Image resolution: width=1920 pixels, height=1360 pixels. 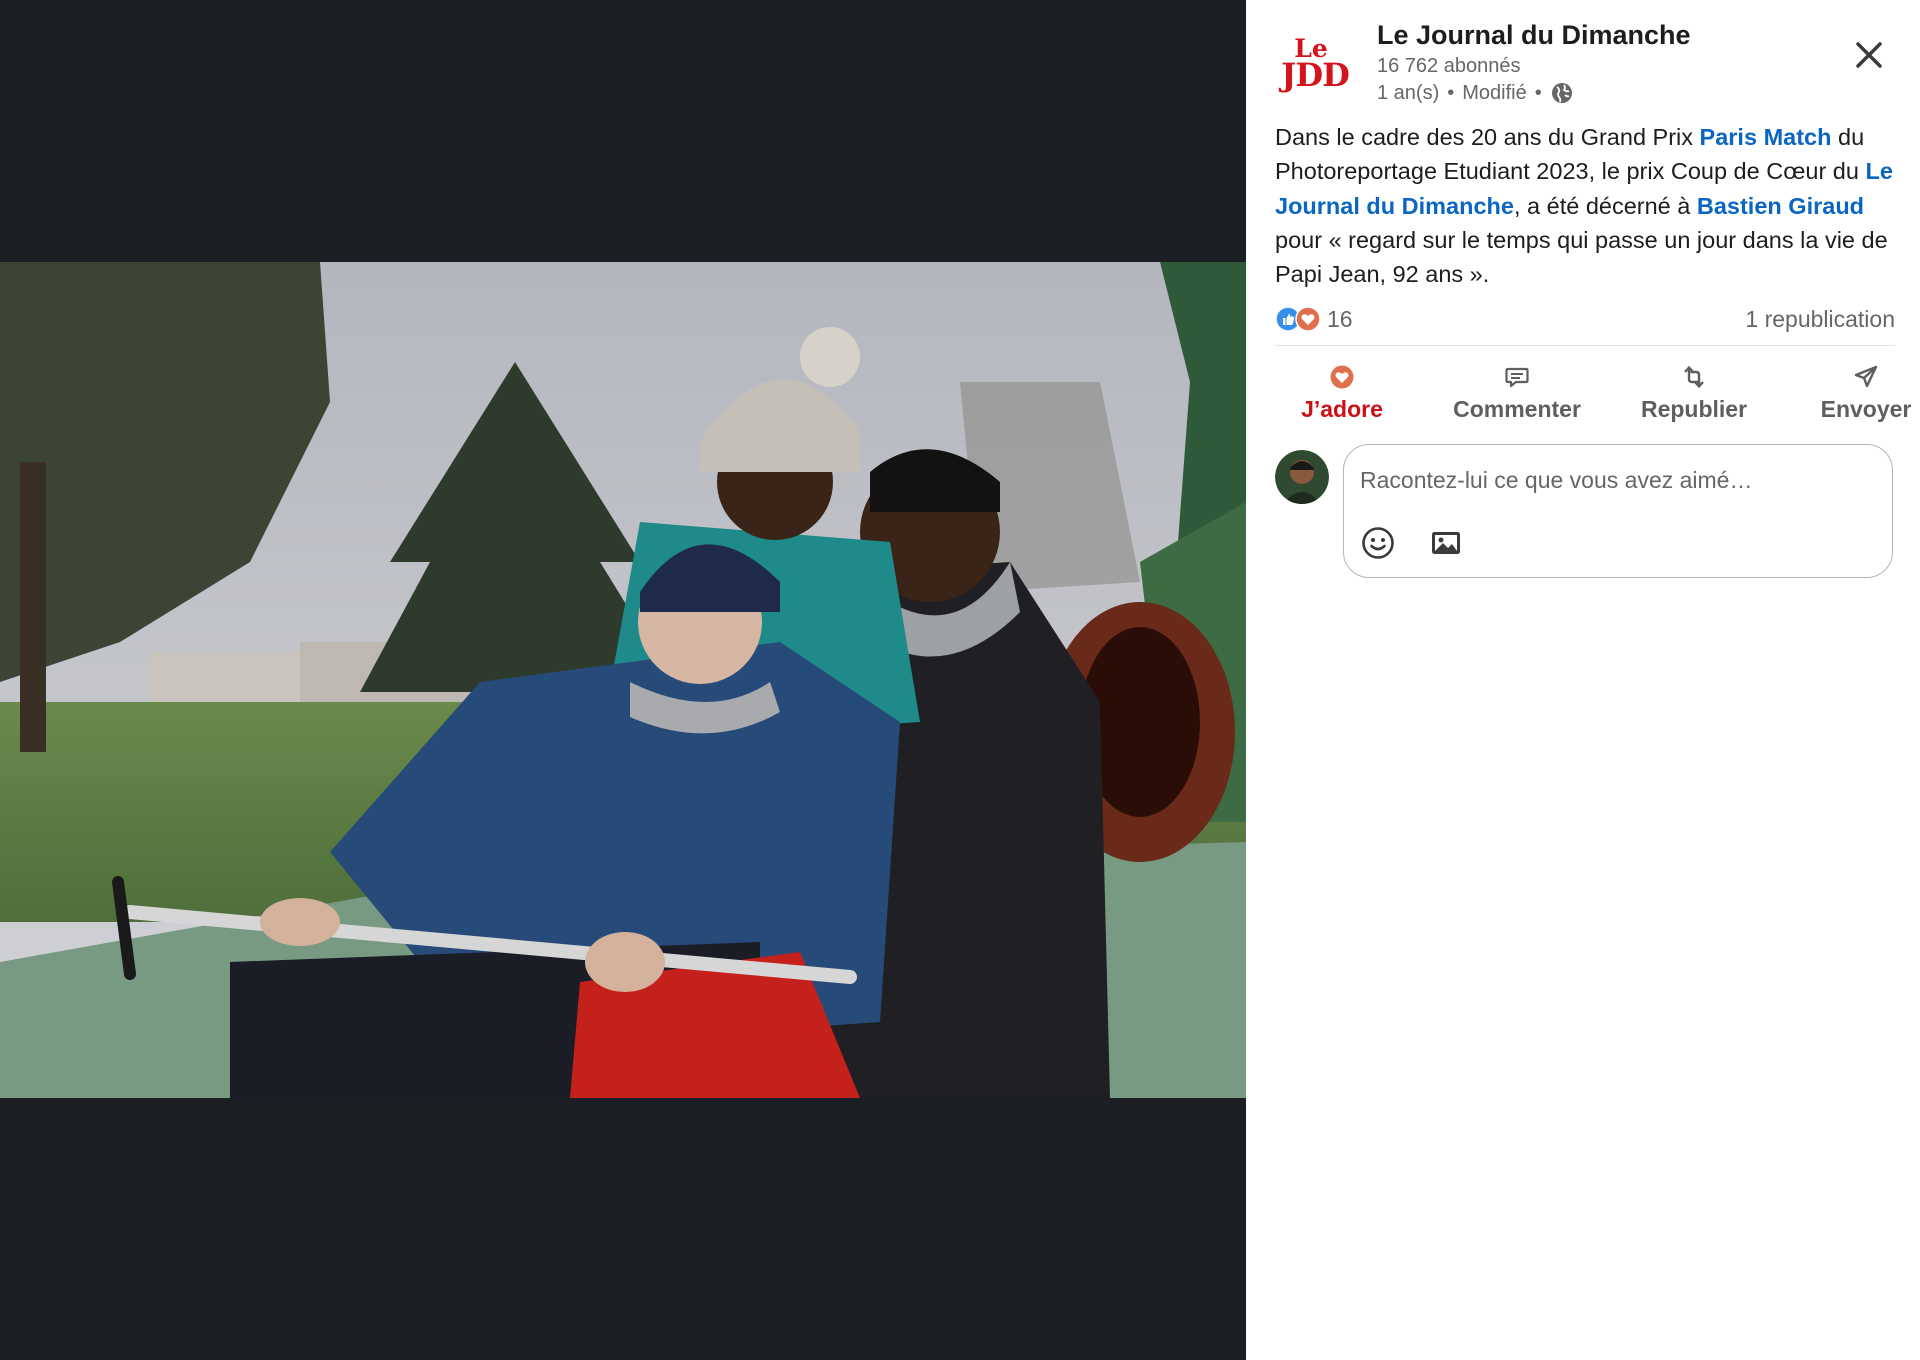 I want to click on repost-label: Republier, so click(x=1694, y=408).